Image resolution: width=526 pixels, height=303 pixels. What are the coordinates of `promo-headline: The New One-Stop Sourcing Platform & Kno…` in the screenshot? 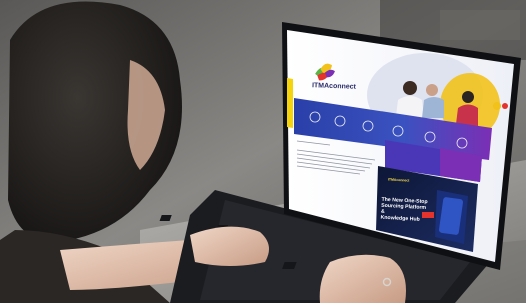 It's located at (404, 209).